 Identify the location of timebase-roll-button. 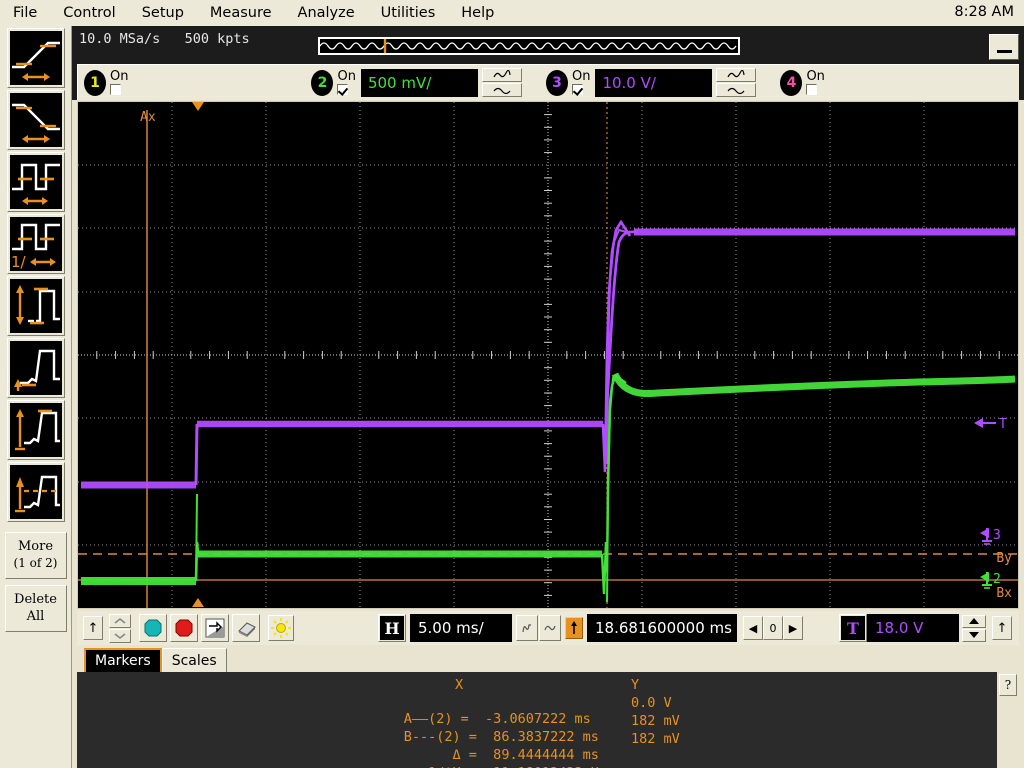
(550, 628).